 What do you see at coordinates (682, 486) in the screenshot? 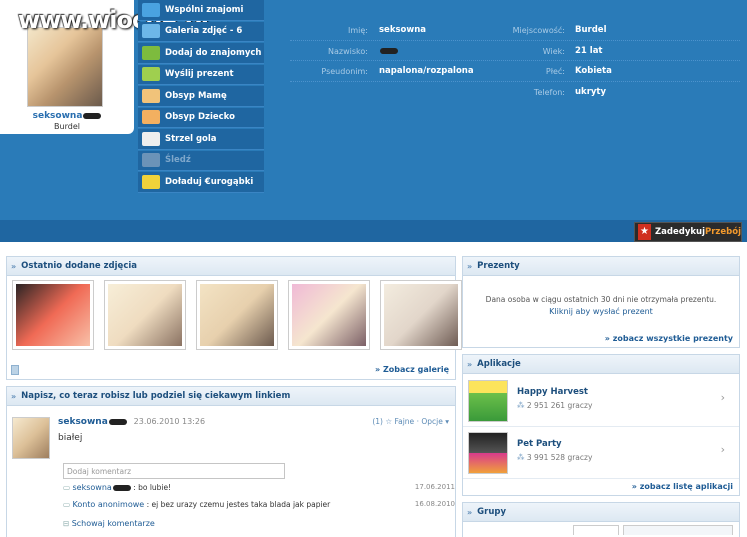
I see `see-apps-list-link: » zobacz listę aplikacji` at bounding box center [682, 486].